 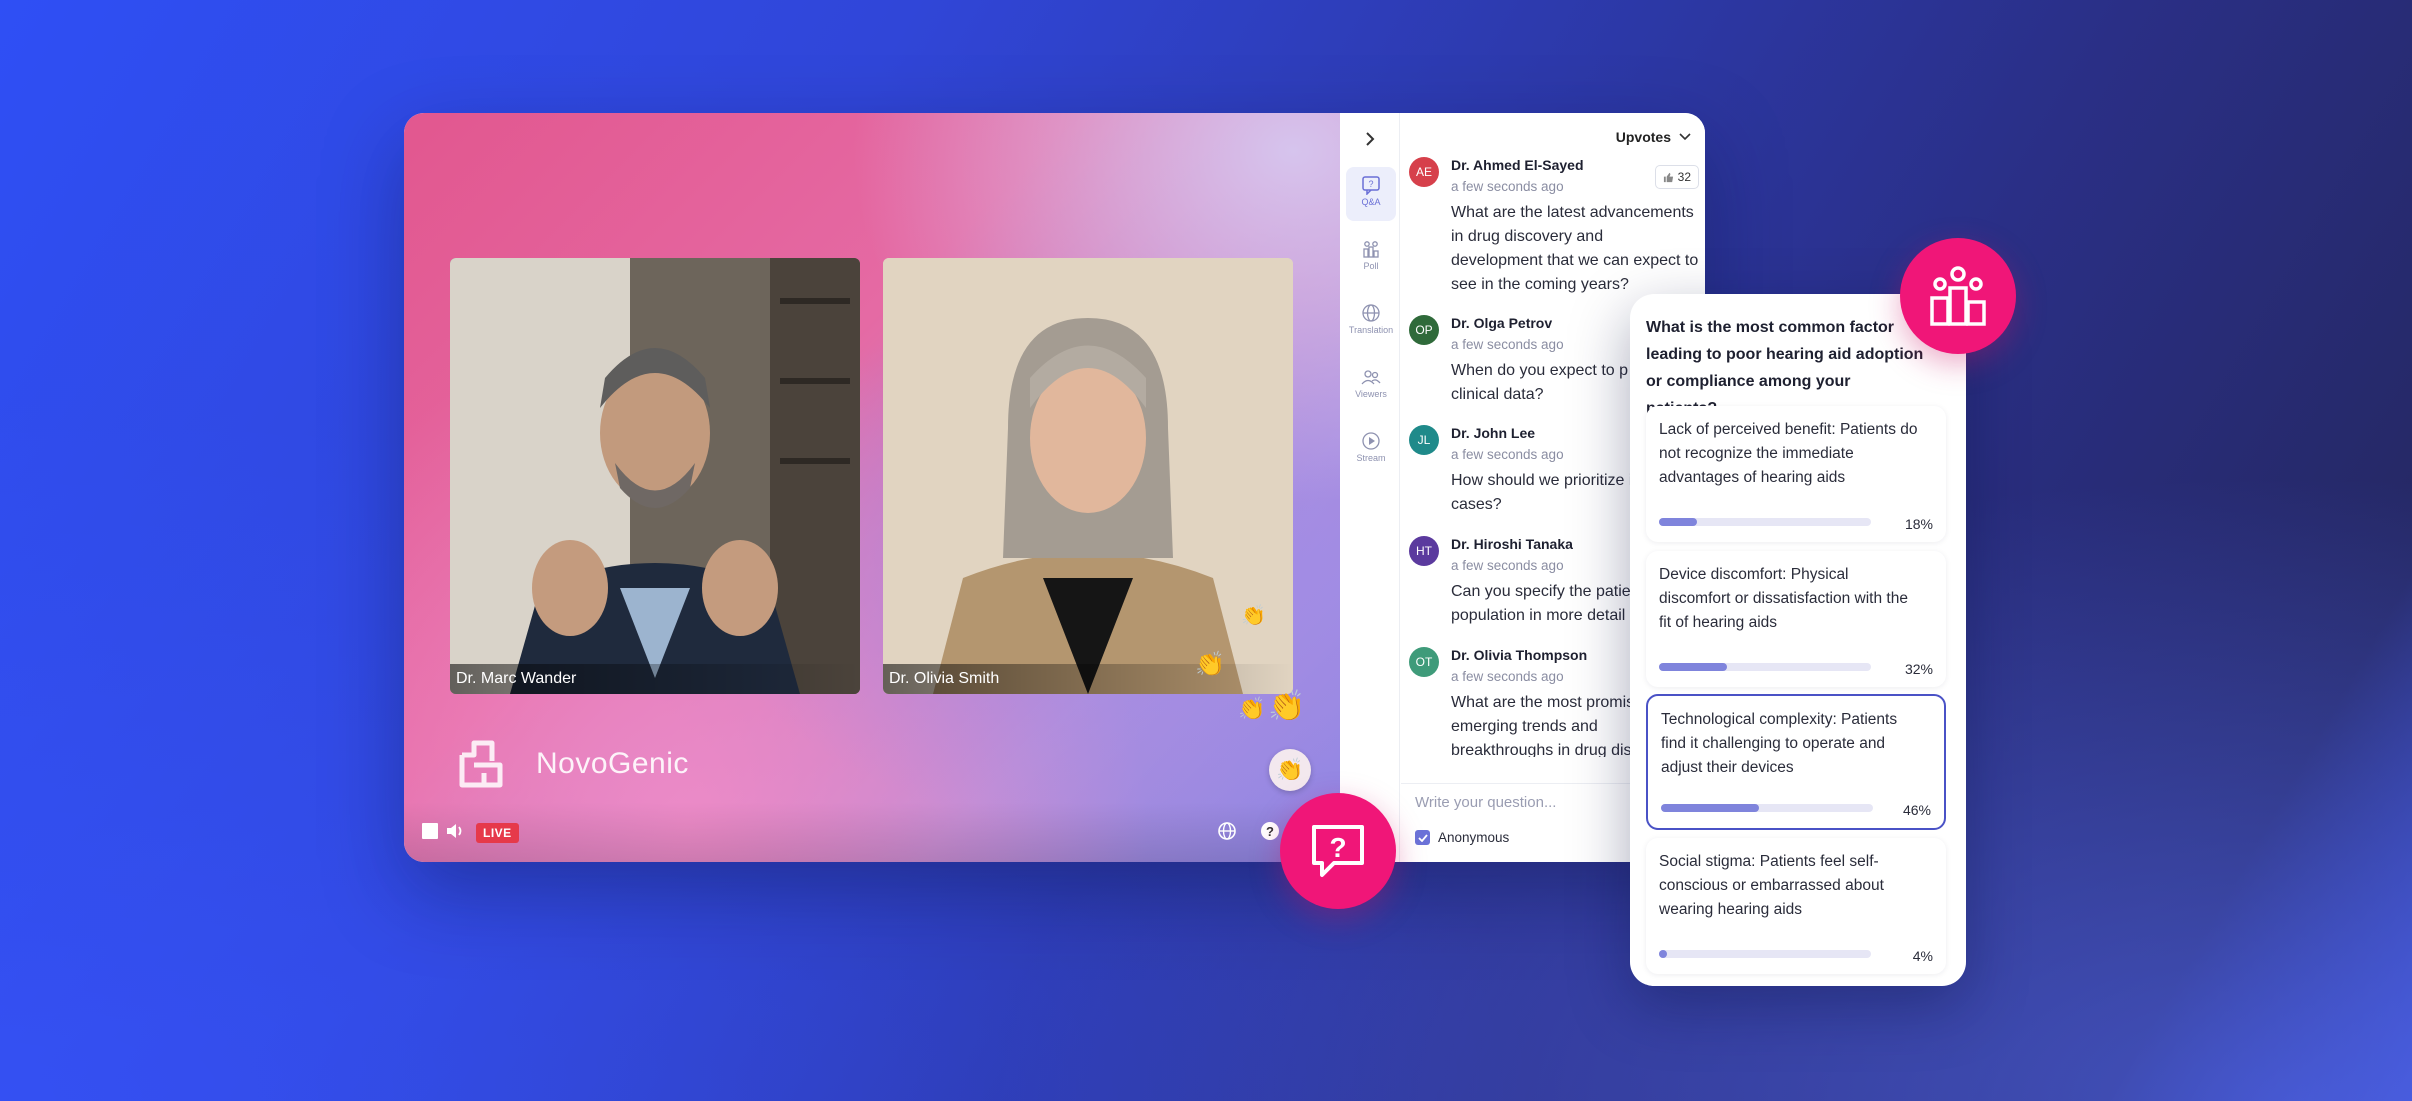 What do you see at coordinates (1371, 441) in the screenshot?
I see `play-icon` at bounding box center [1371, 441].